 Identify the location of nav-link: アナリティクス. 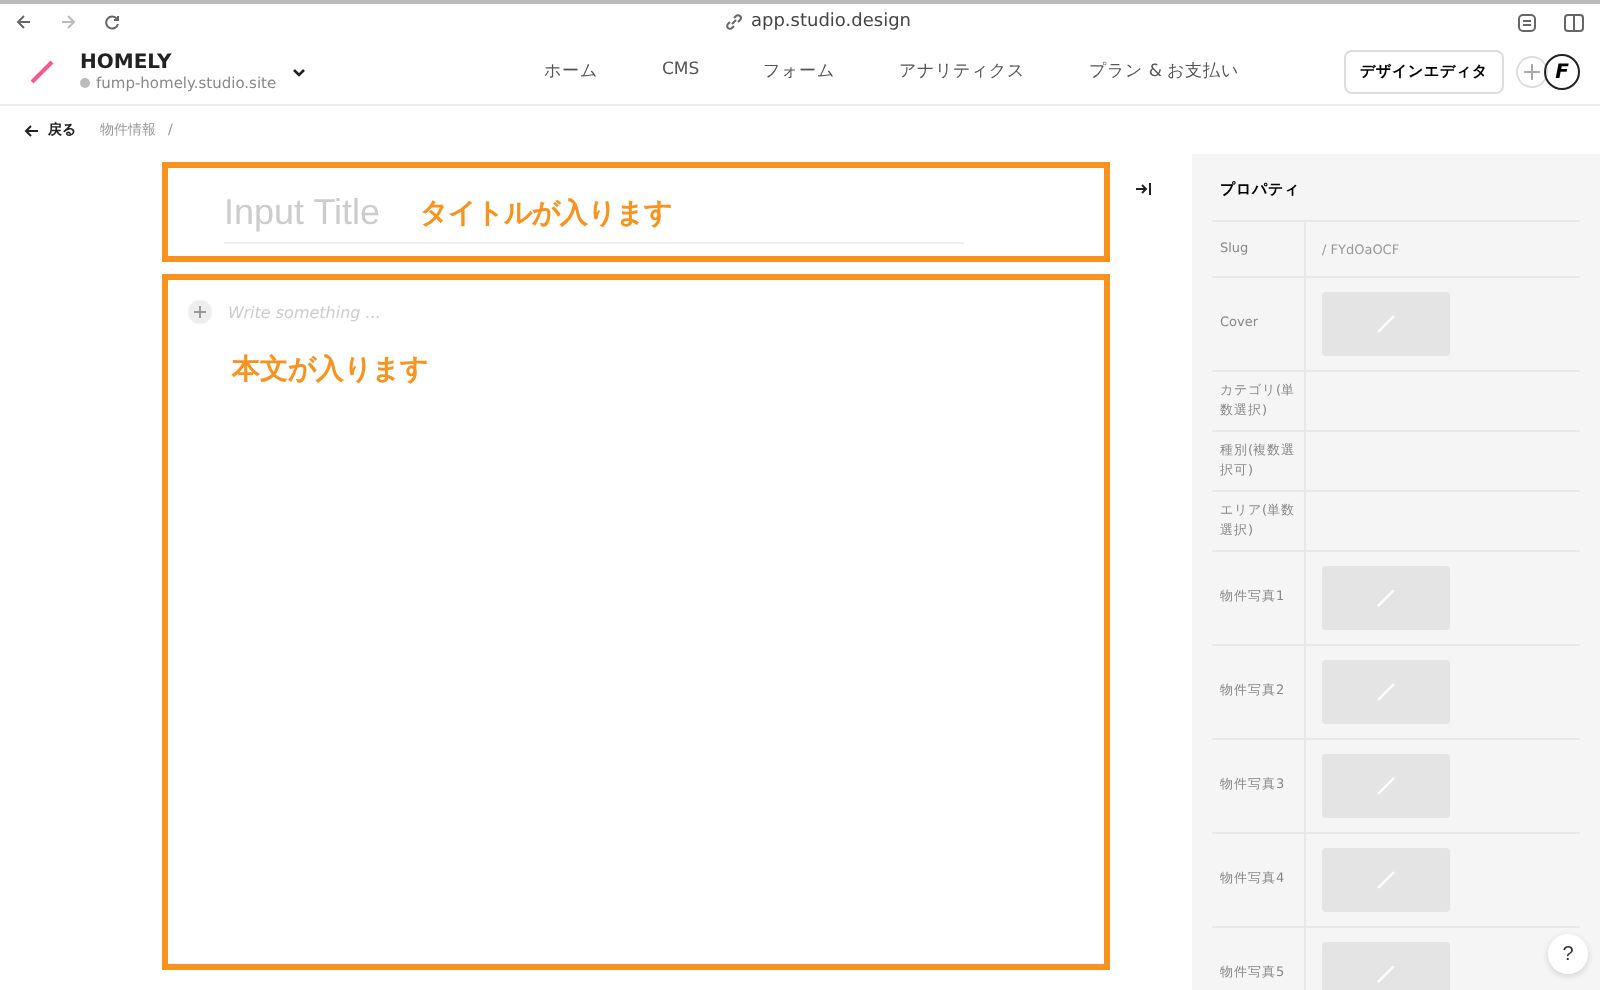
(962, 72).